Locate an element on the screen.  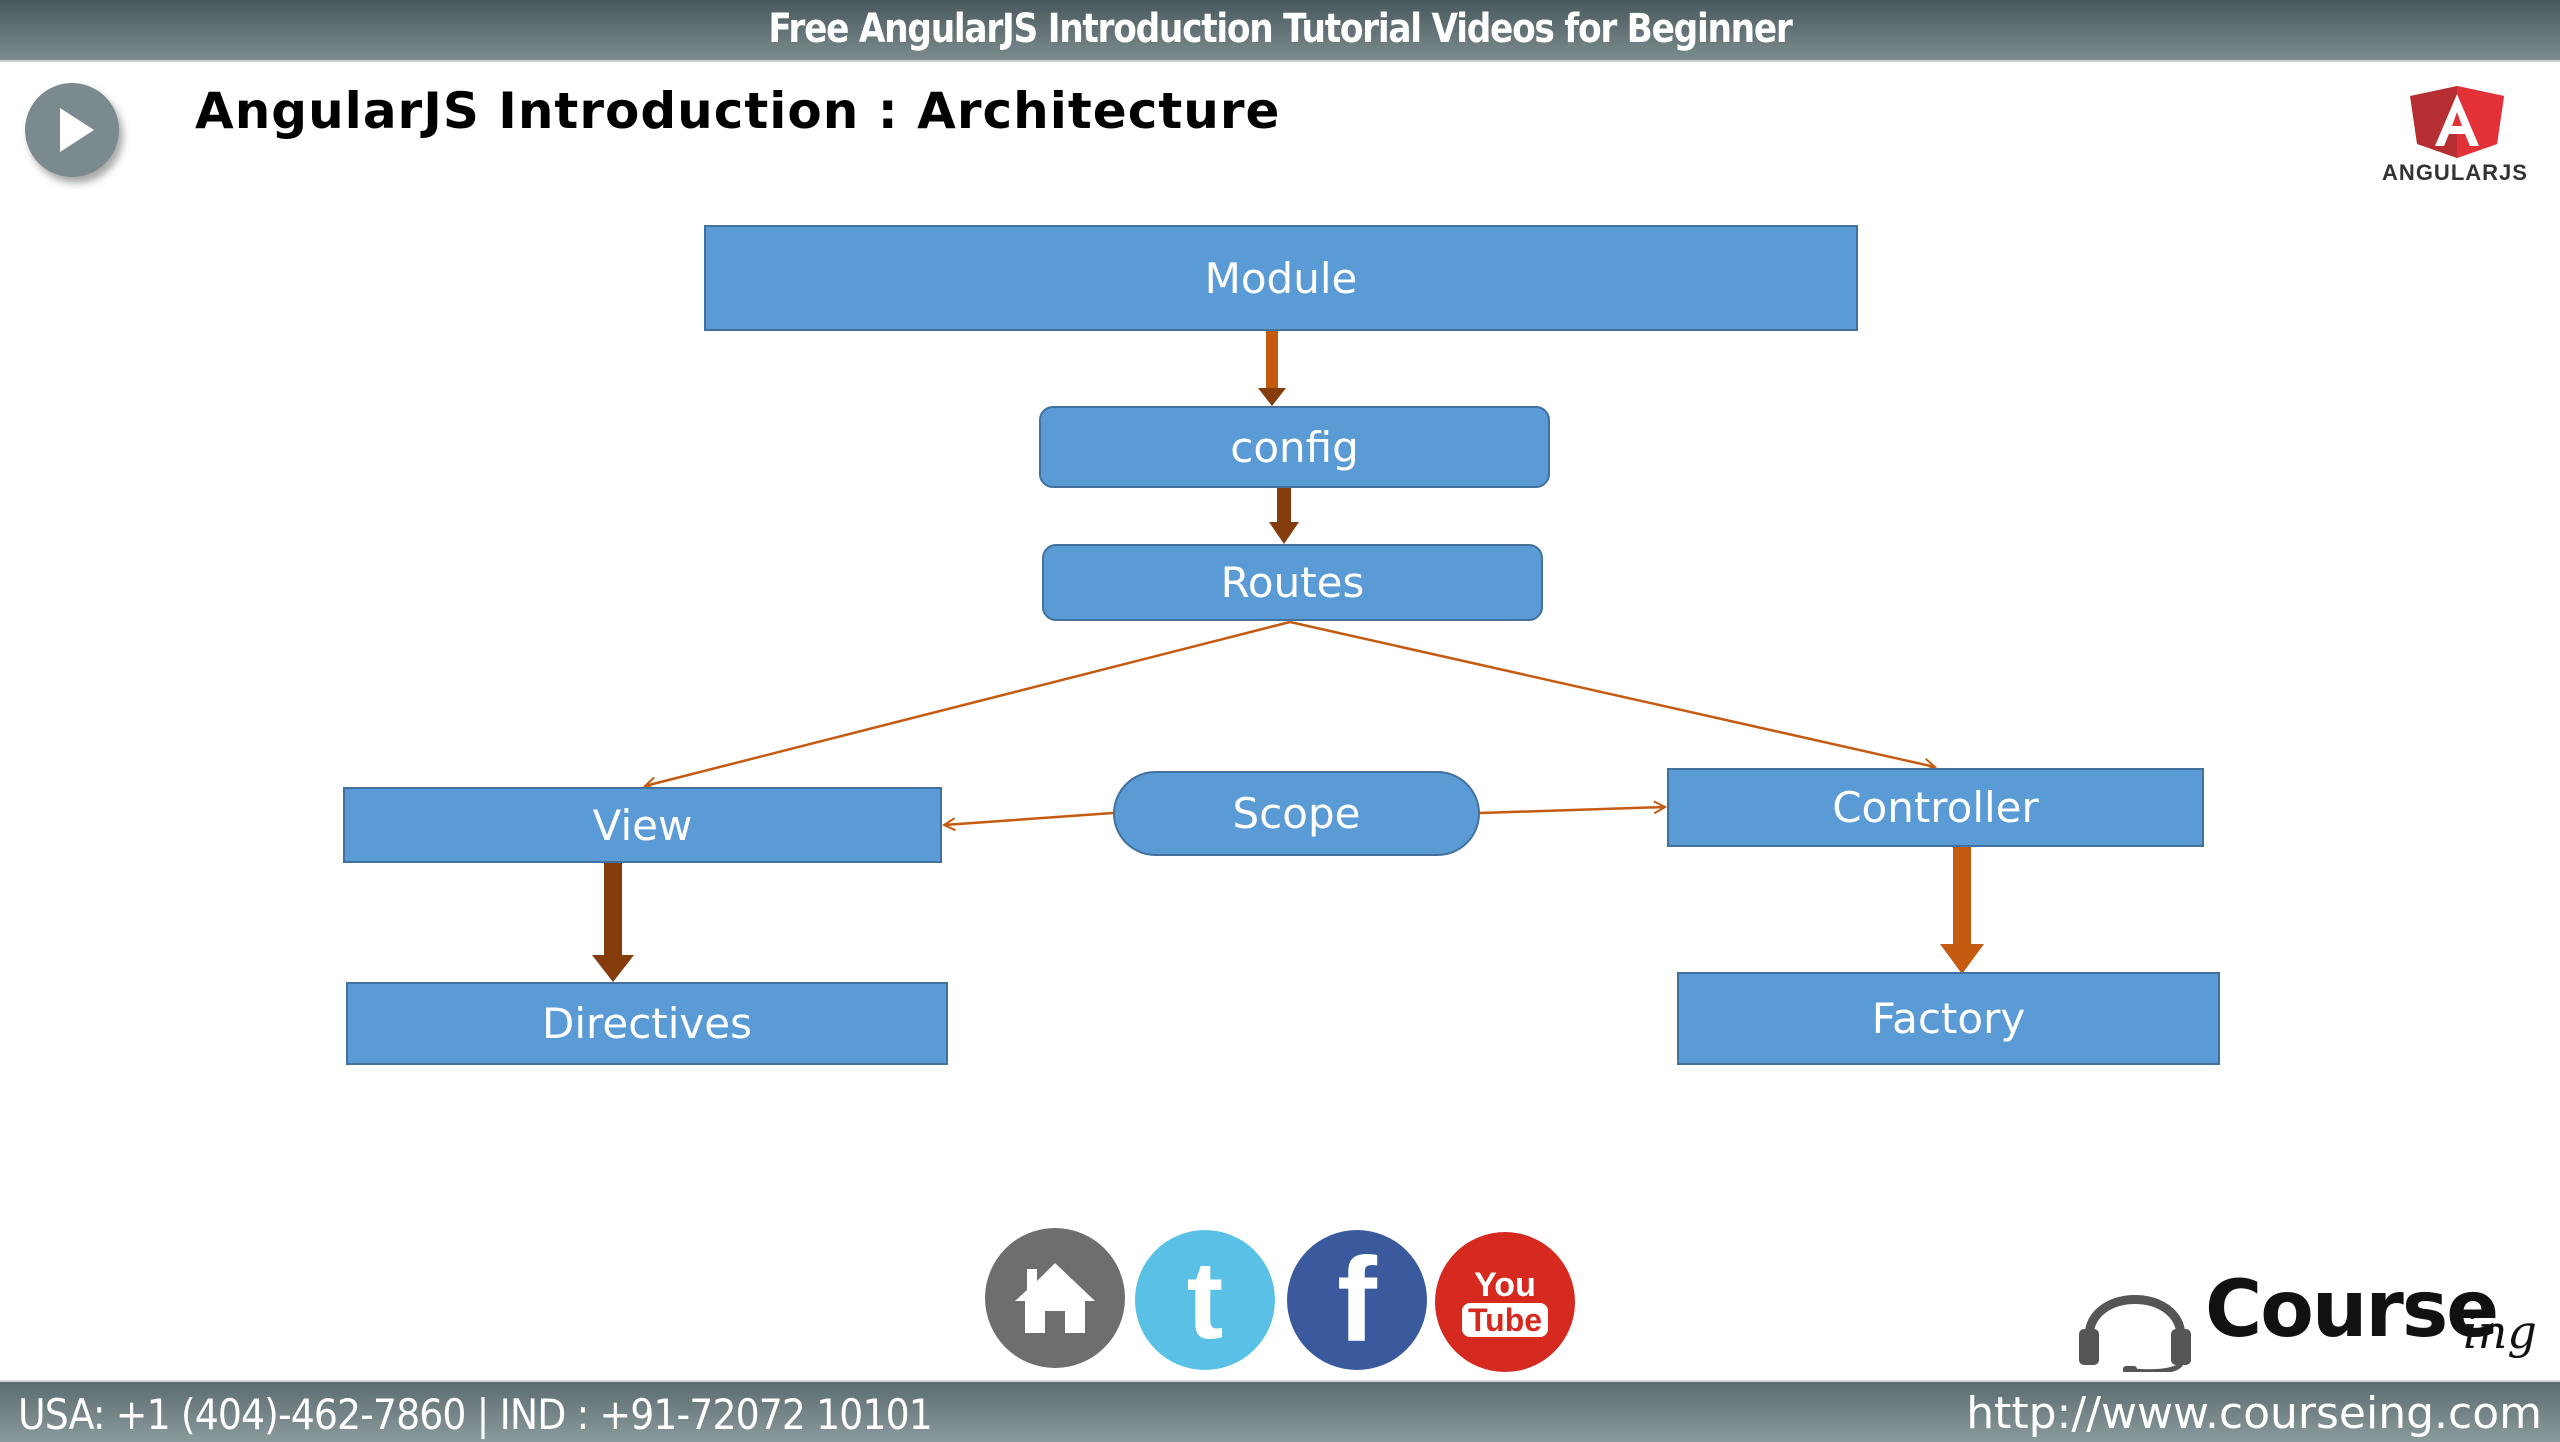
node-module: Module is located at coordinates (1281, 278).